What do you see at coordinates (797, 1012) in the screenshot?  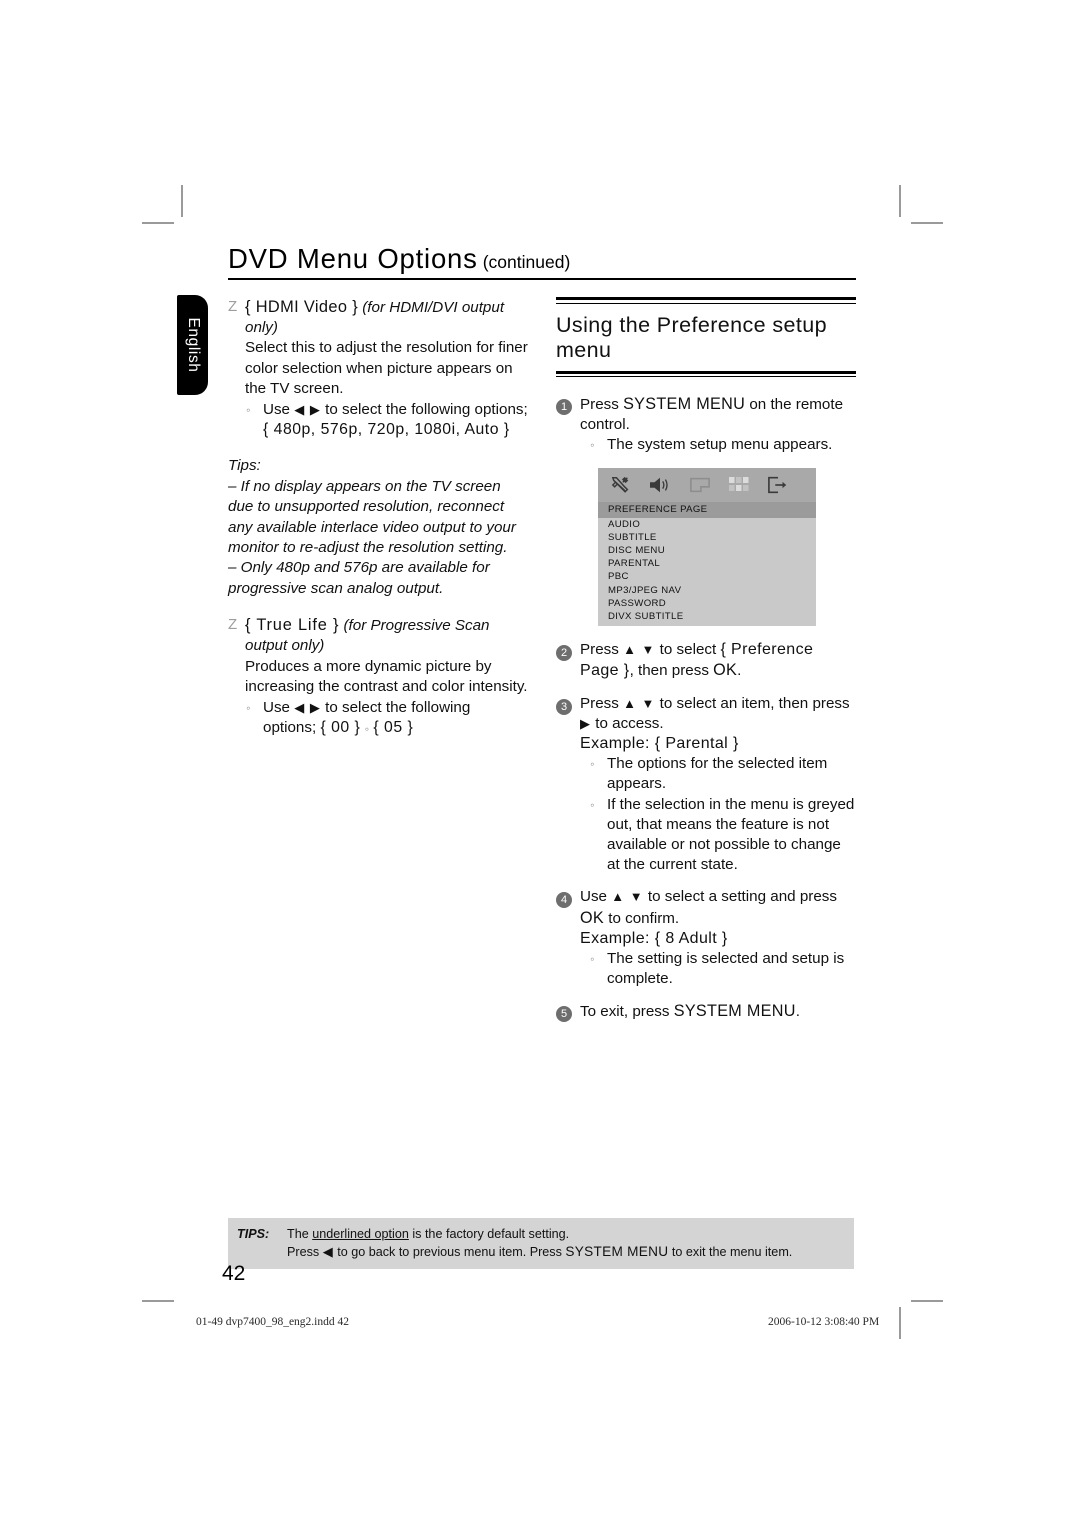 I see `step5-text-b: .` at bounding box center [797, 1012].